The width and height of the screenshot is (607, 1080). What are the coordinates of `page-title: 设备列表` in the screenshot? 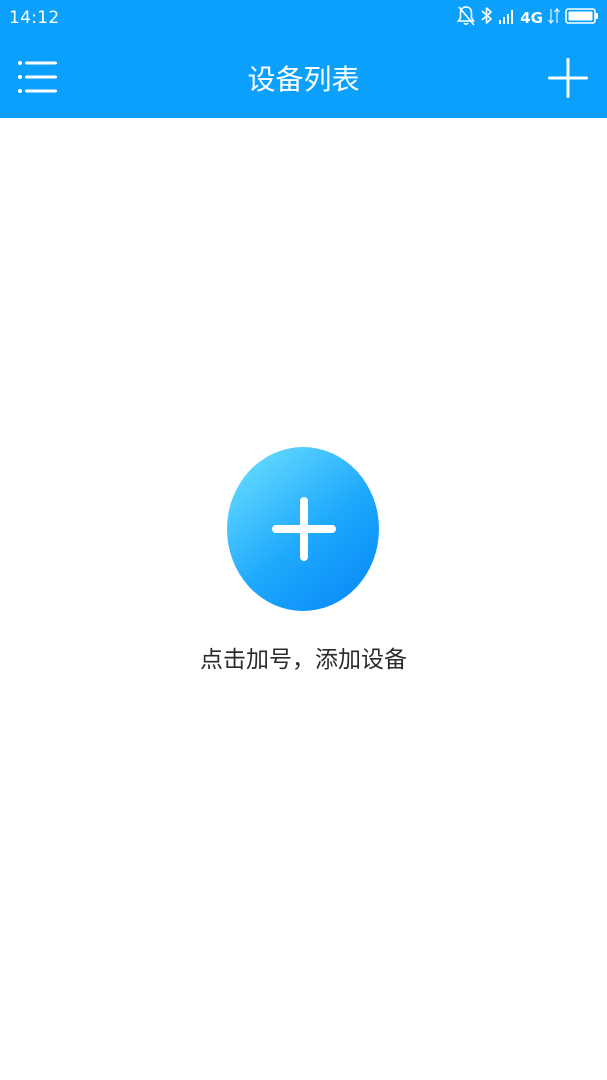 It's located at (303, 79).